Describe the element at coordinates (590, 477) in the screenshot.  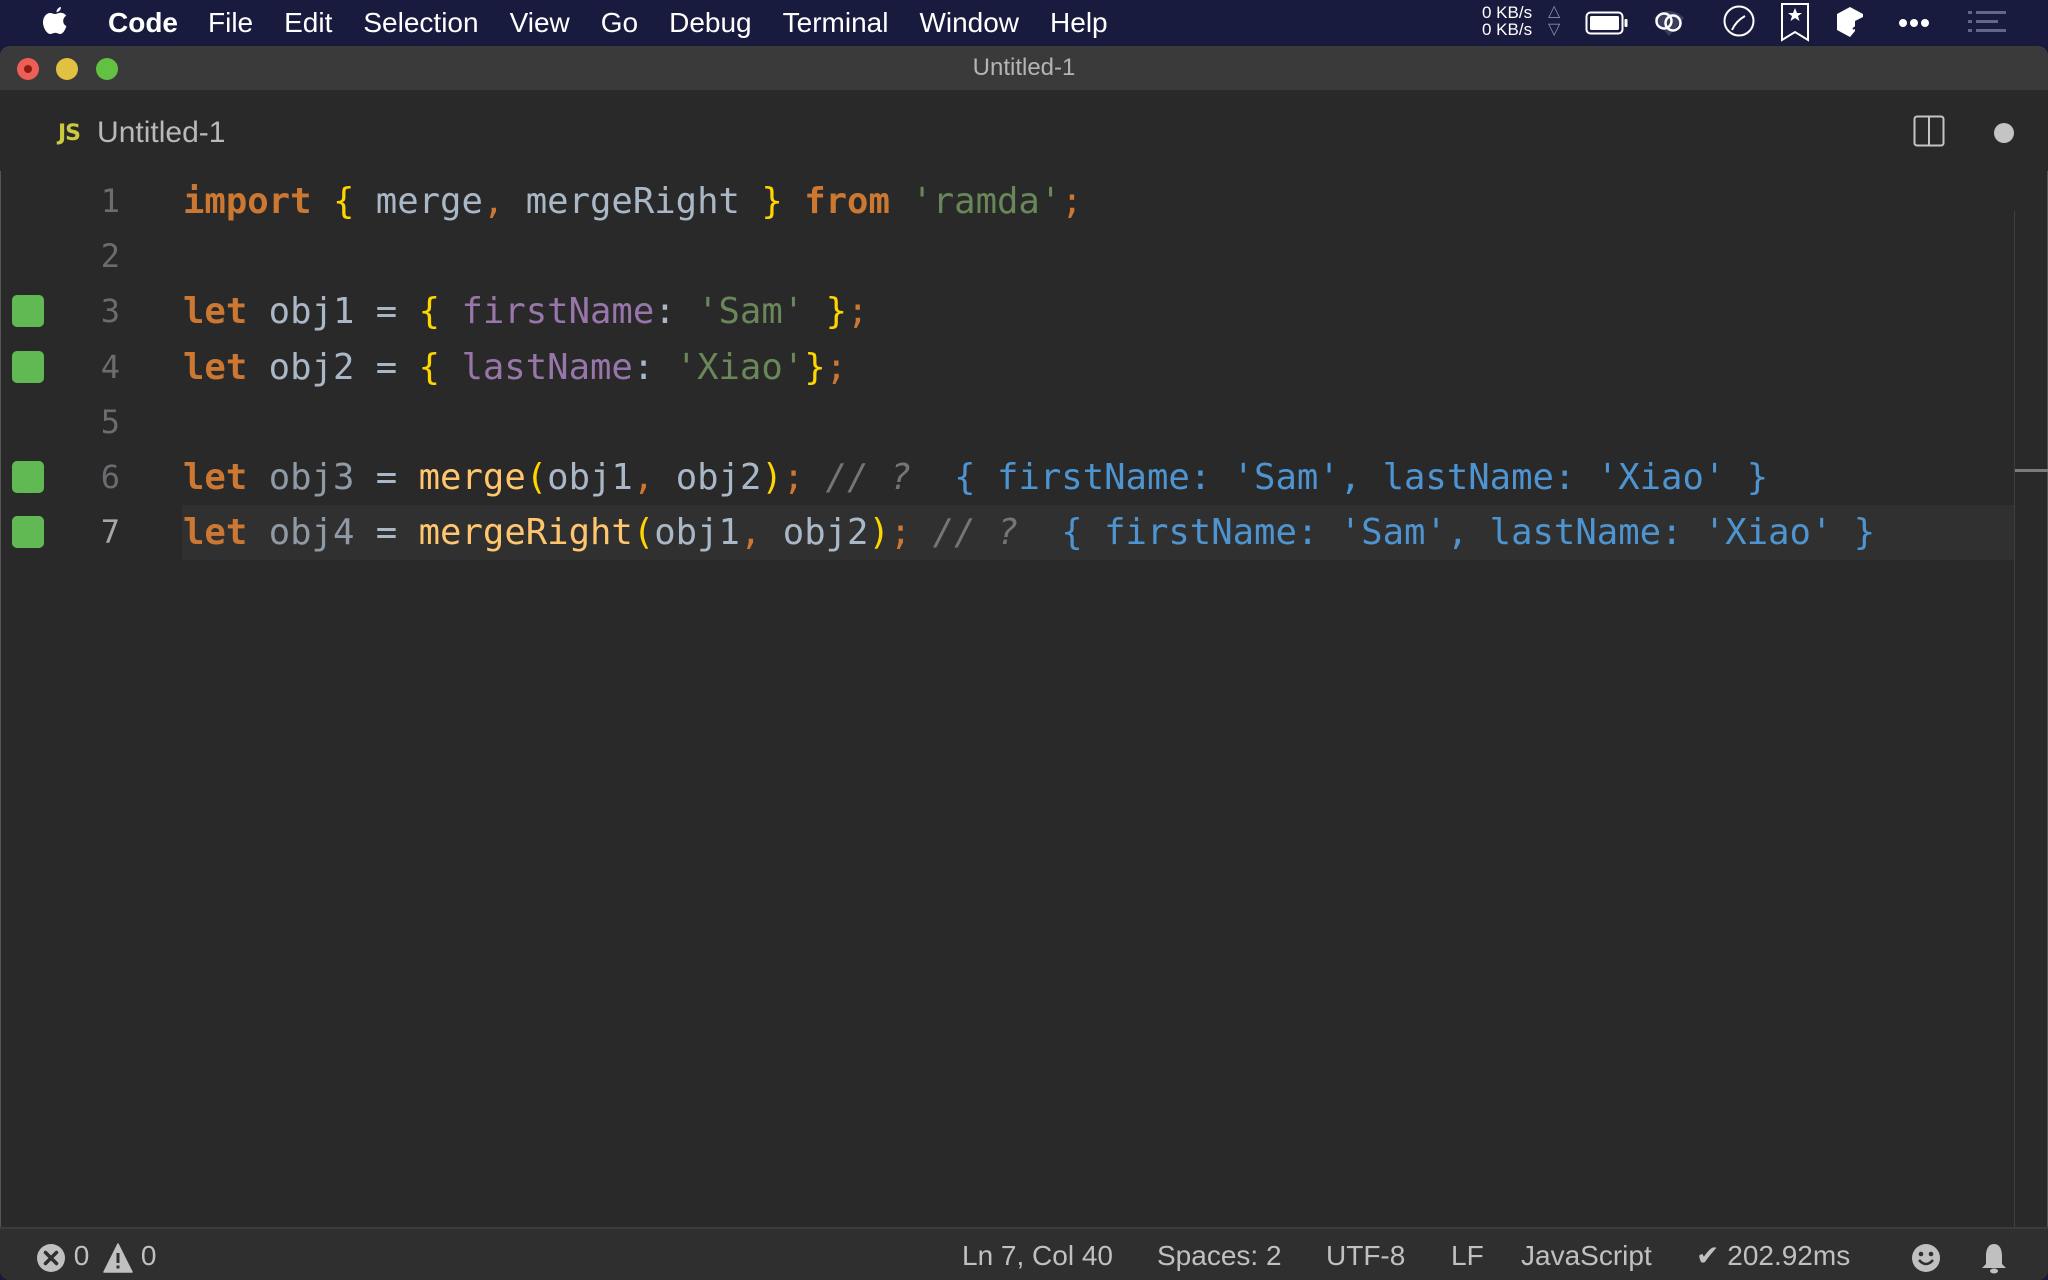
I see `code-token: obj1` at that location.